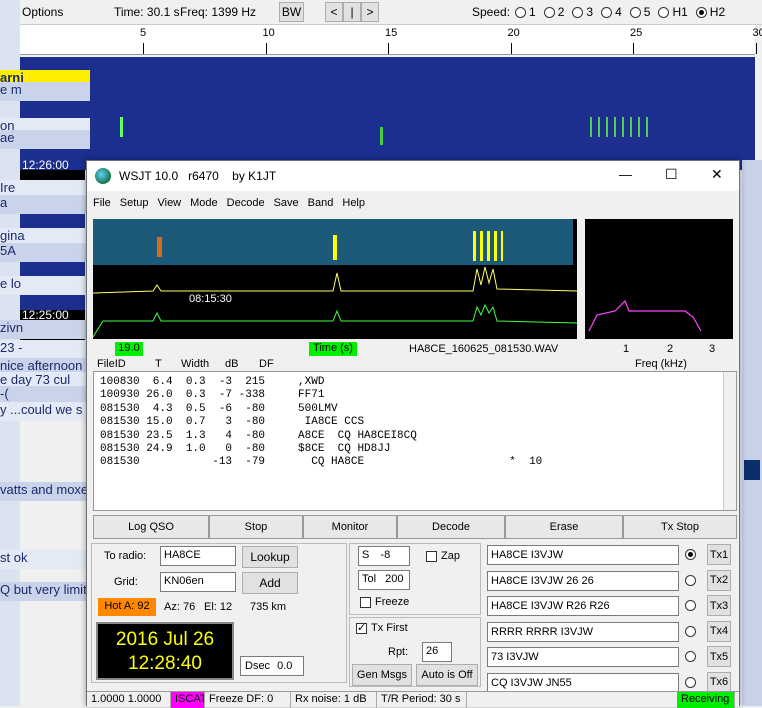 Image resolution: width=762 pixels, height=708 pixels. I want to click on col-db: dB, so click(231, 364).